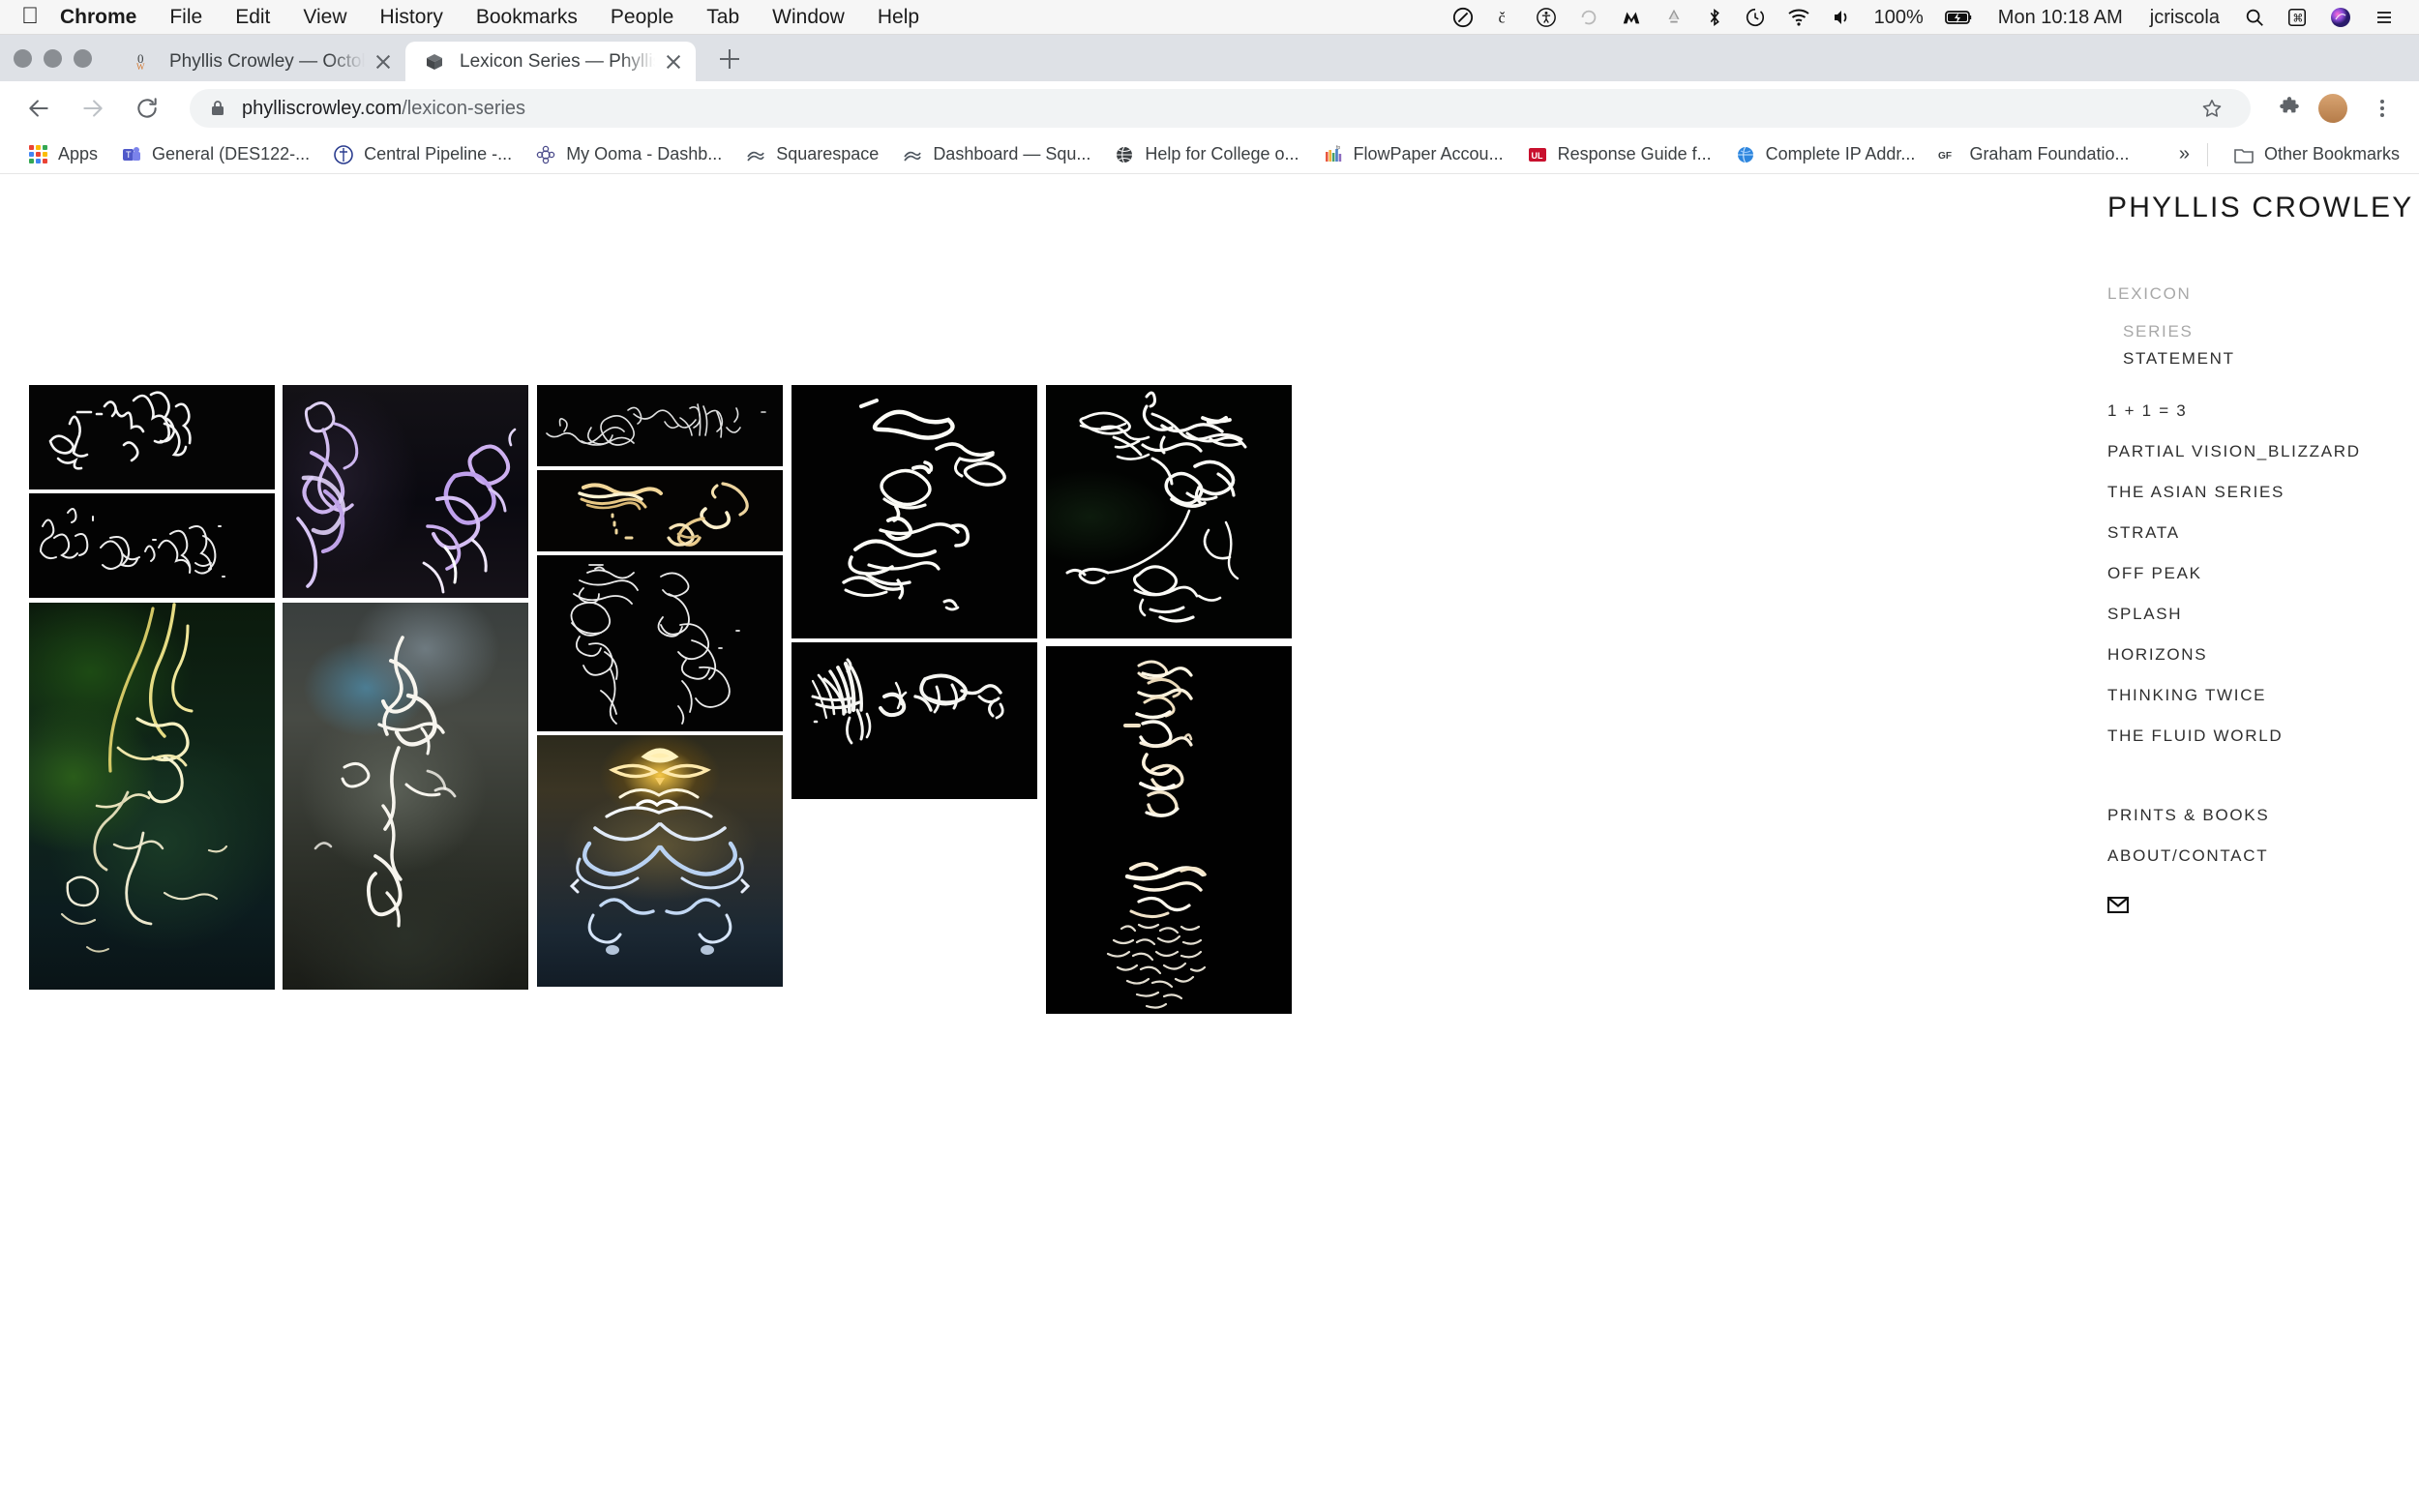 The width and height of the screenshot is (2419, 1512). What do you see at coordinates (1715, 17) in the screenshot?
I see `bluetooth-icon` at bounding box center [1715, 17].